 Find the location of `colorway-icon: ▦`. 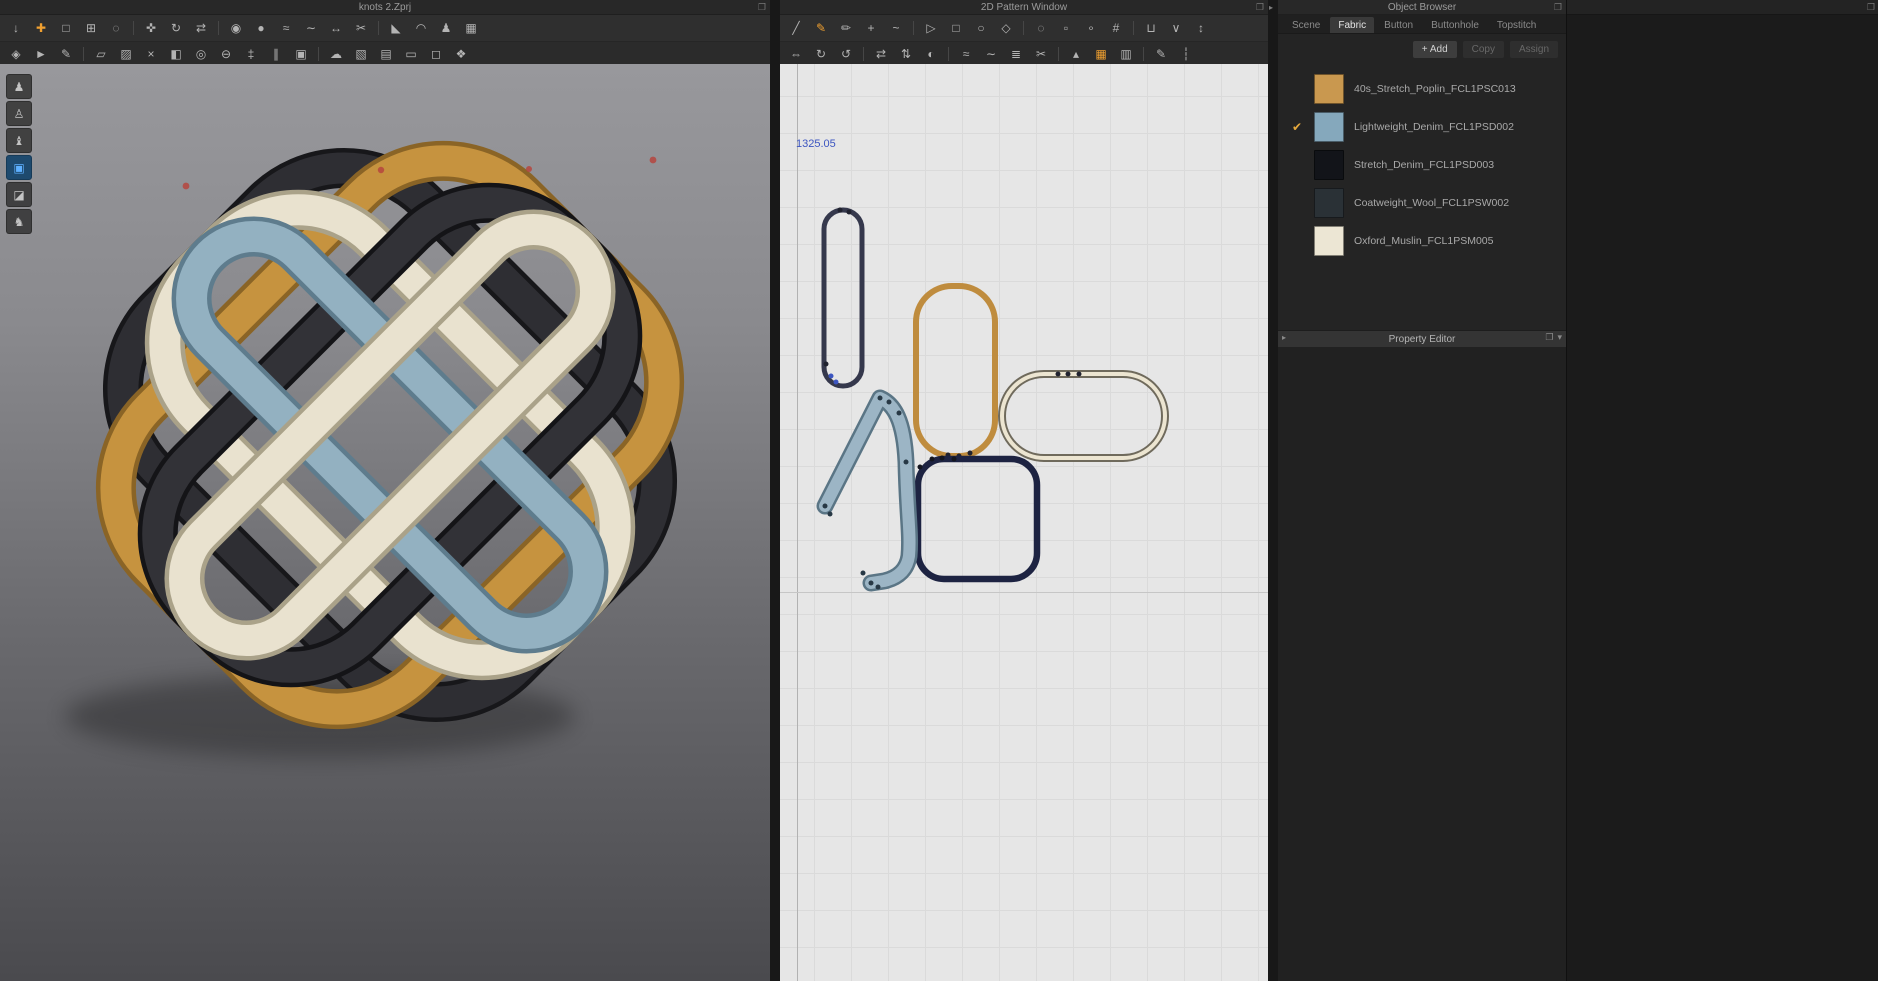

colorway-icon: ▦ is located at coordinates (1101, 54).